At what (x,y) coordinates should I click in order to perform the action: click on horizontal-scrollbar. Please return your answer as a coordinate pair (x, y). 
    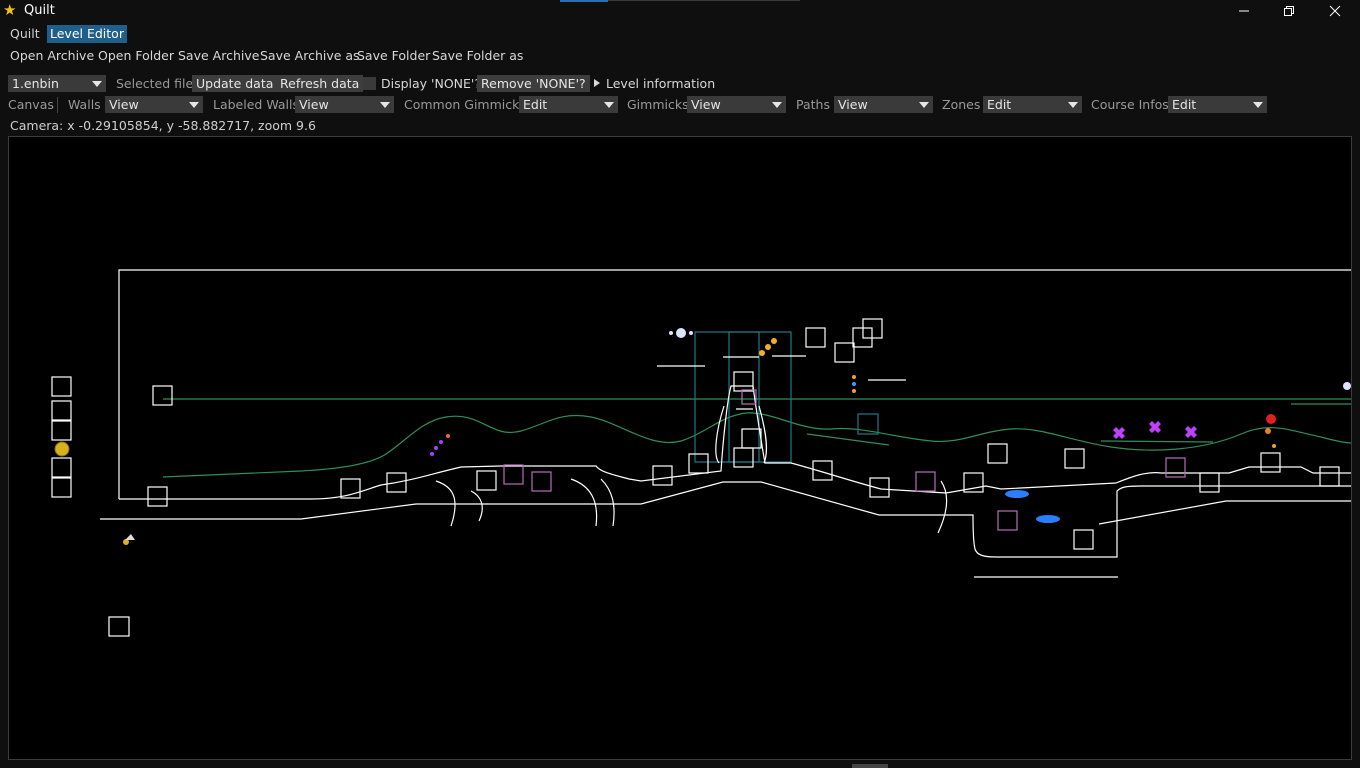
    Looking at the image, I should click on (870, 766).